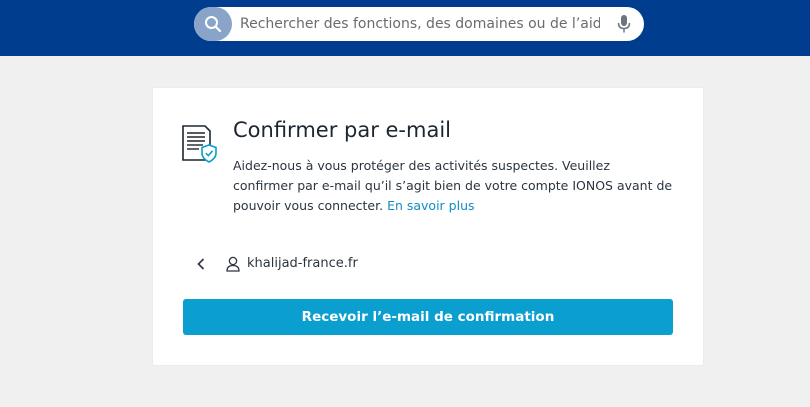 Image resolution: width=810 pixels, height=407 pixels. Describe the element at coordinates (302, 263) in the screenshot. I see `account-name: khalijad-france.fr` at that location.